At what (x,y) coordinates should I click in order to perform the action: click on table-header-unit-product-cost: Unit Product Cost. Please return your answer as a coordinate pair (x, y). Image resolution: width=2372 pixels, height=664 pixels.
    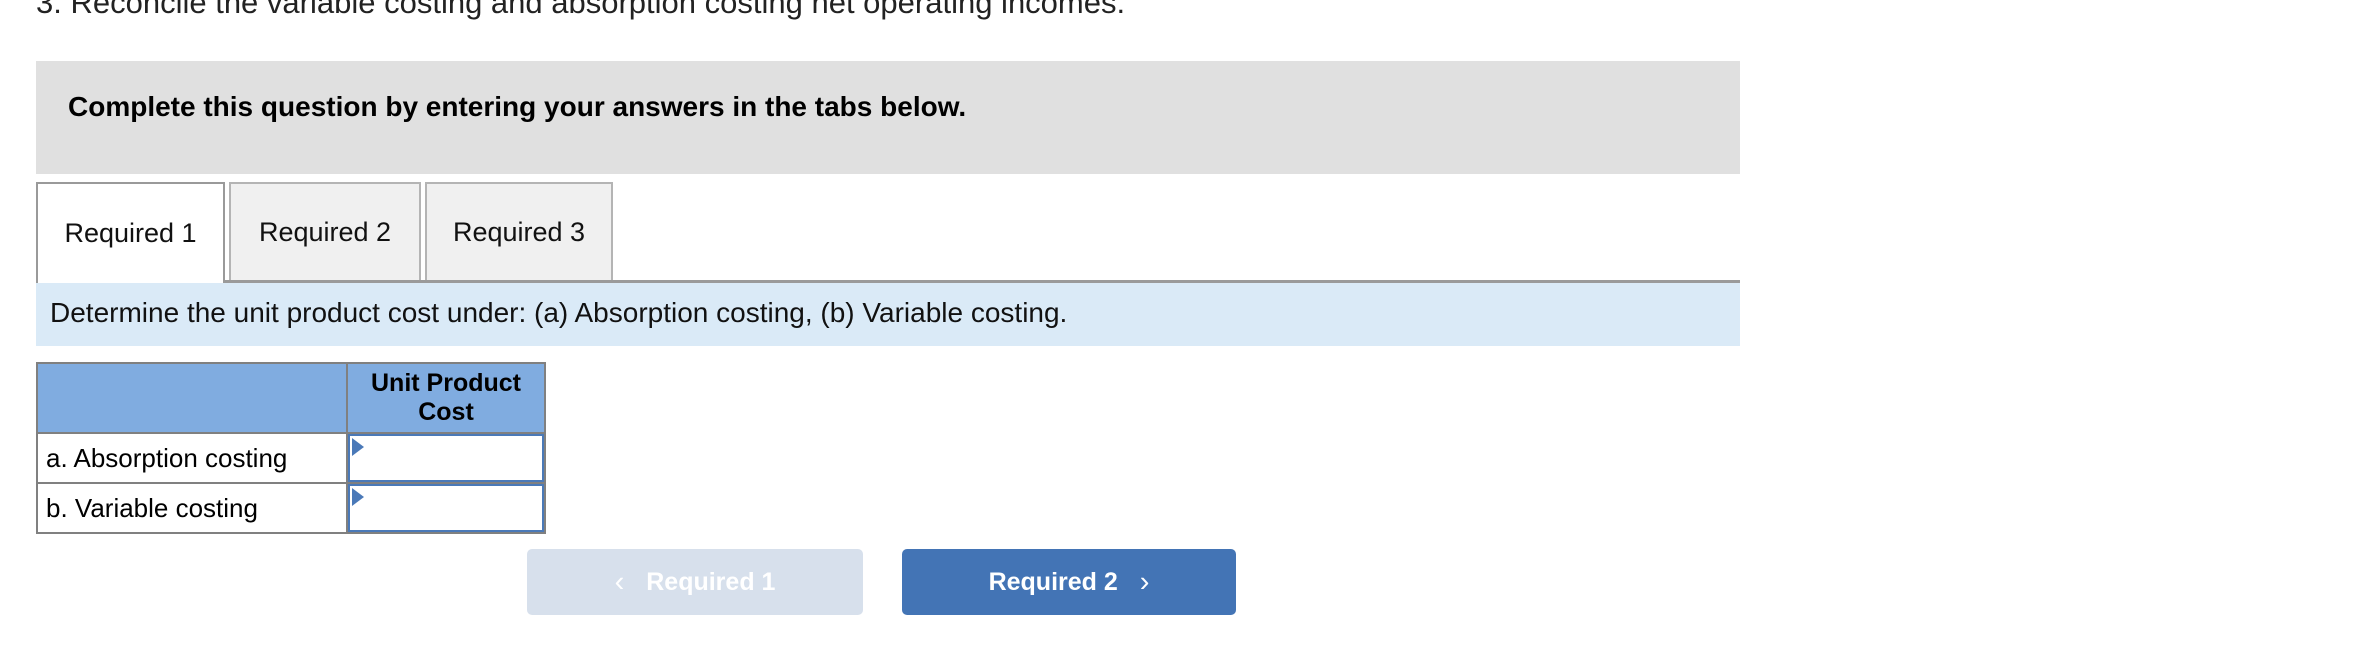
    Looking at the image, I should click on (446, 398).